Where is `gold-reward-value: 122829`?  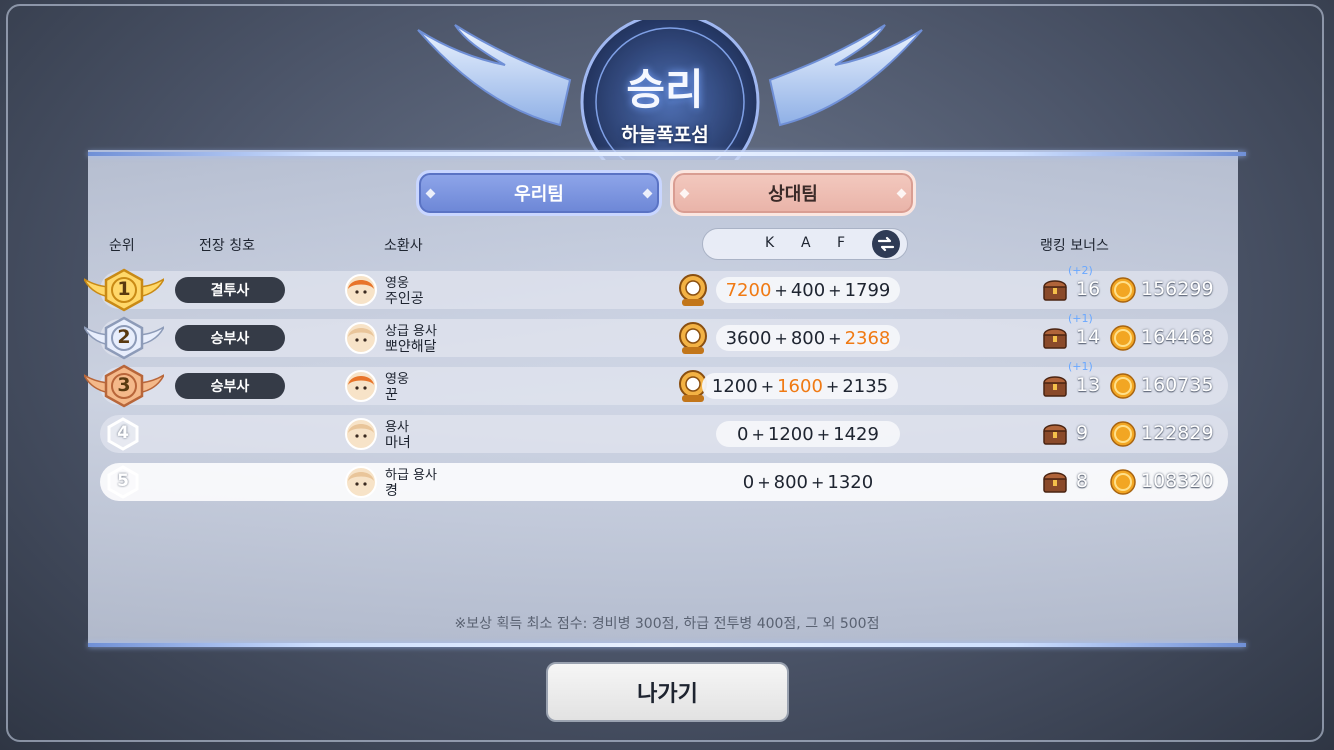
gold-reward-value: 122829 is located at coordinates (1177, 433).